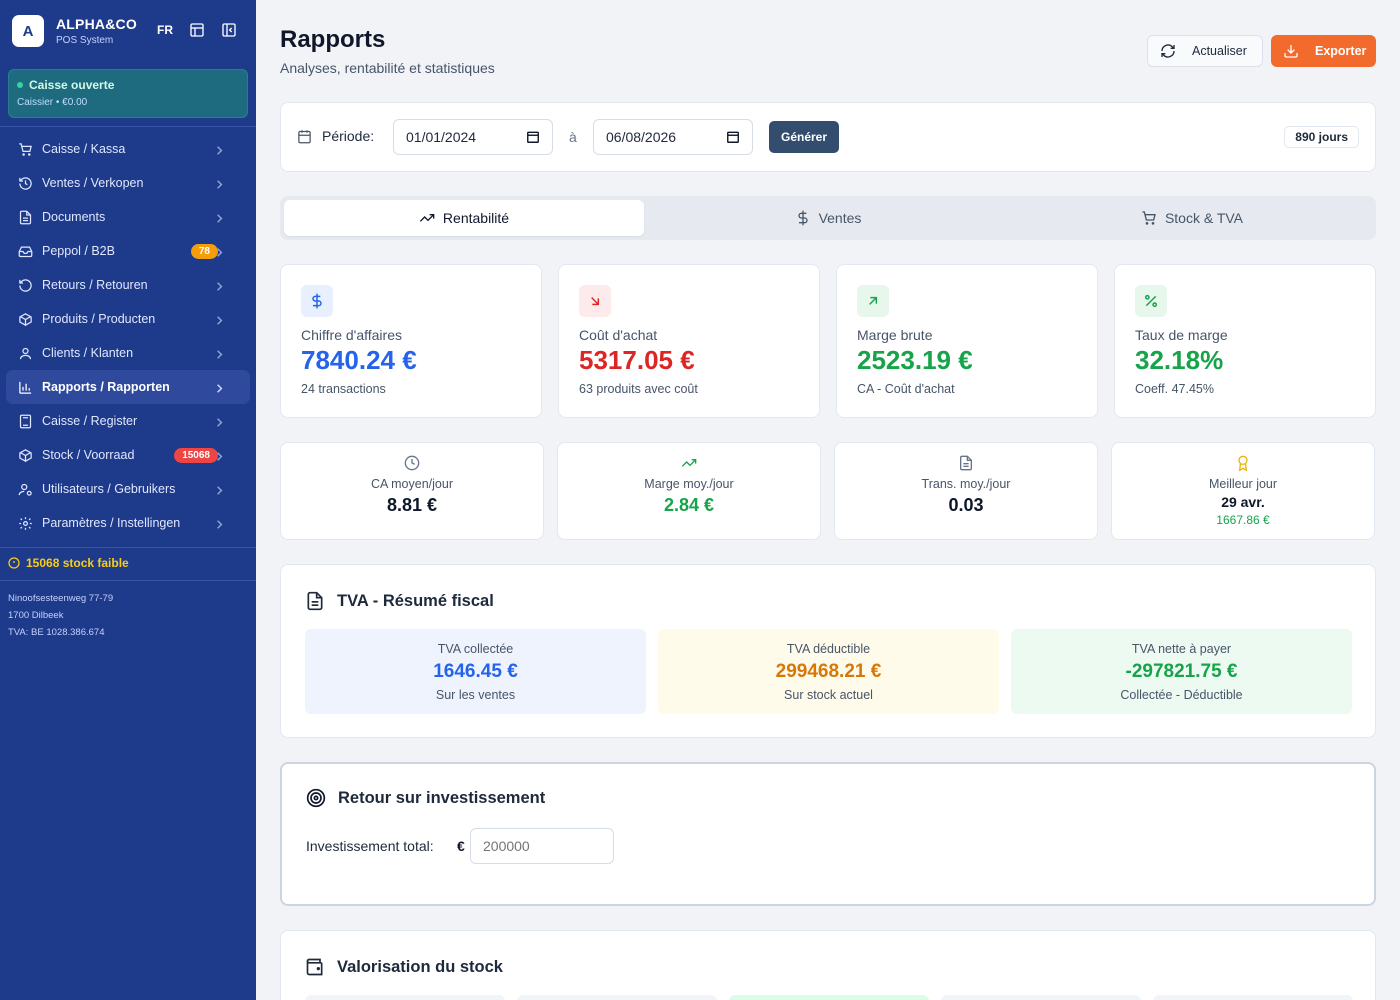  Describe the element at coordinates (72, 85) in the screenshot. I see `register-status-title: Caisse ouverte` at that location.